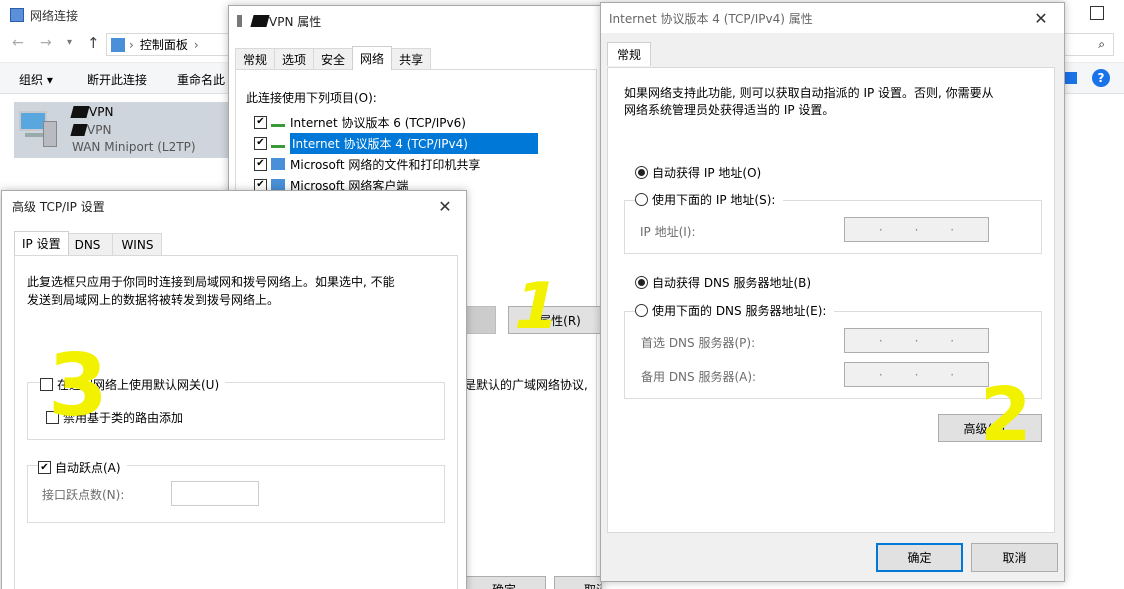  I want to click on ipv4-description-line1: 如果网络支持此功能, 则可以获取自动指派的 IP 设置。否则, 你需要从, so click(809, 93).